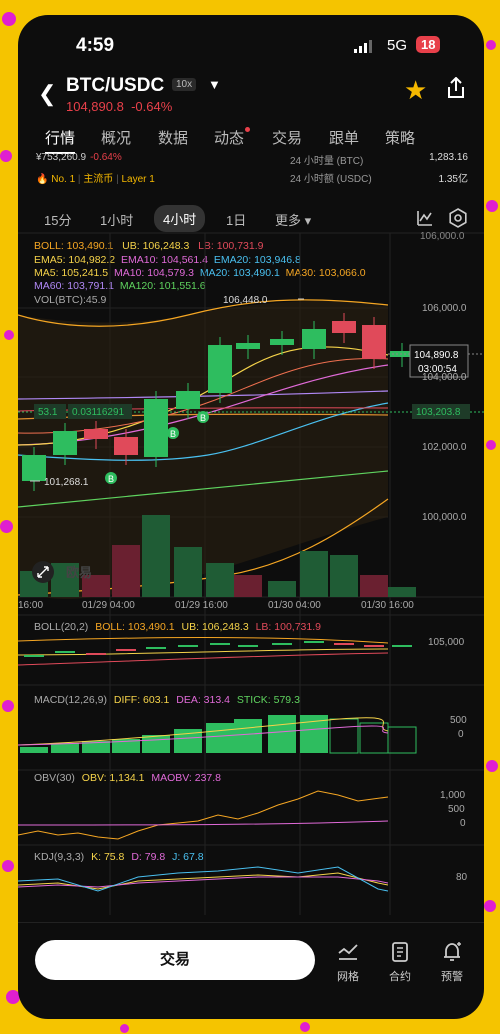 The height and width of the screenshot is (1034, 500). What do you see at coordinates (444, 308) in the screenshot?
I see `y-tick: 106,000.0` at bounding box center [444, 308].